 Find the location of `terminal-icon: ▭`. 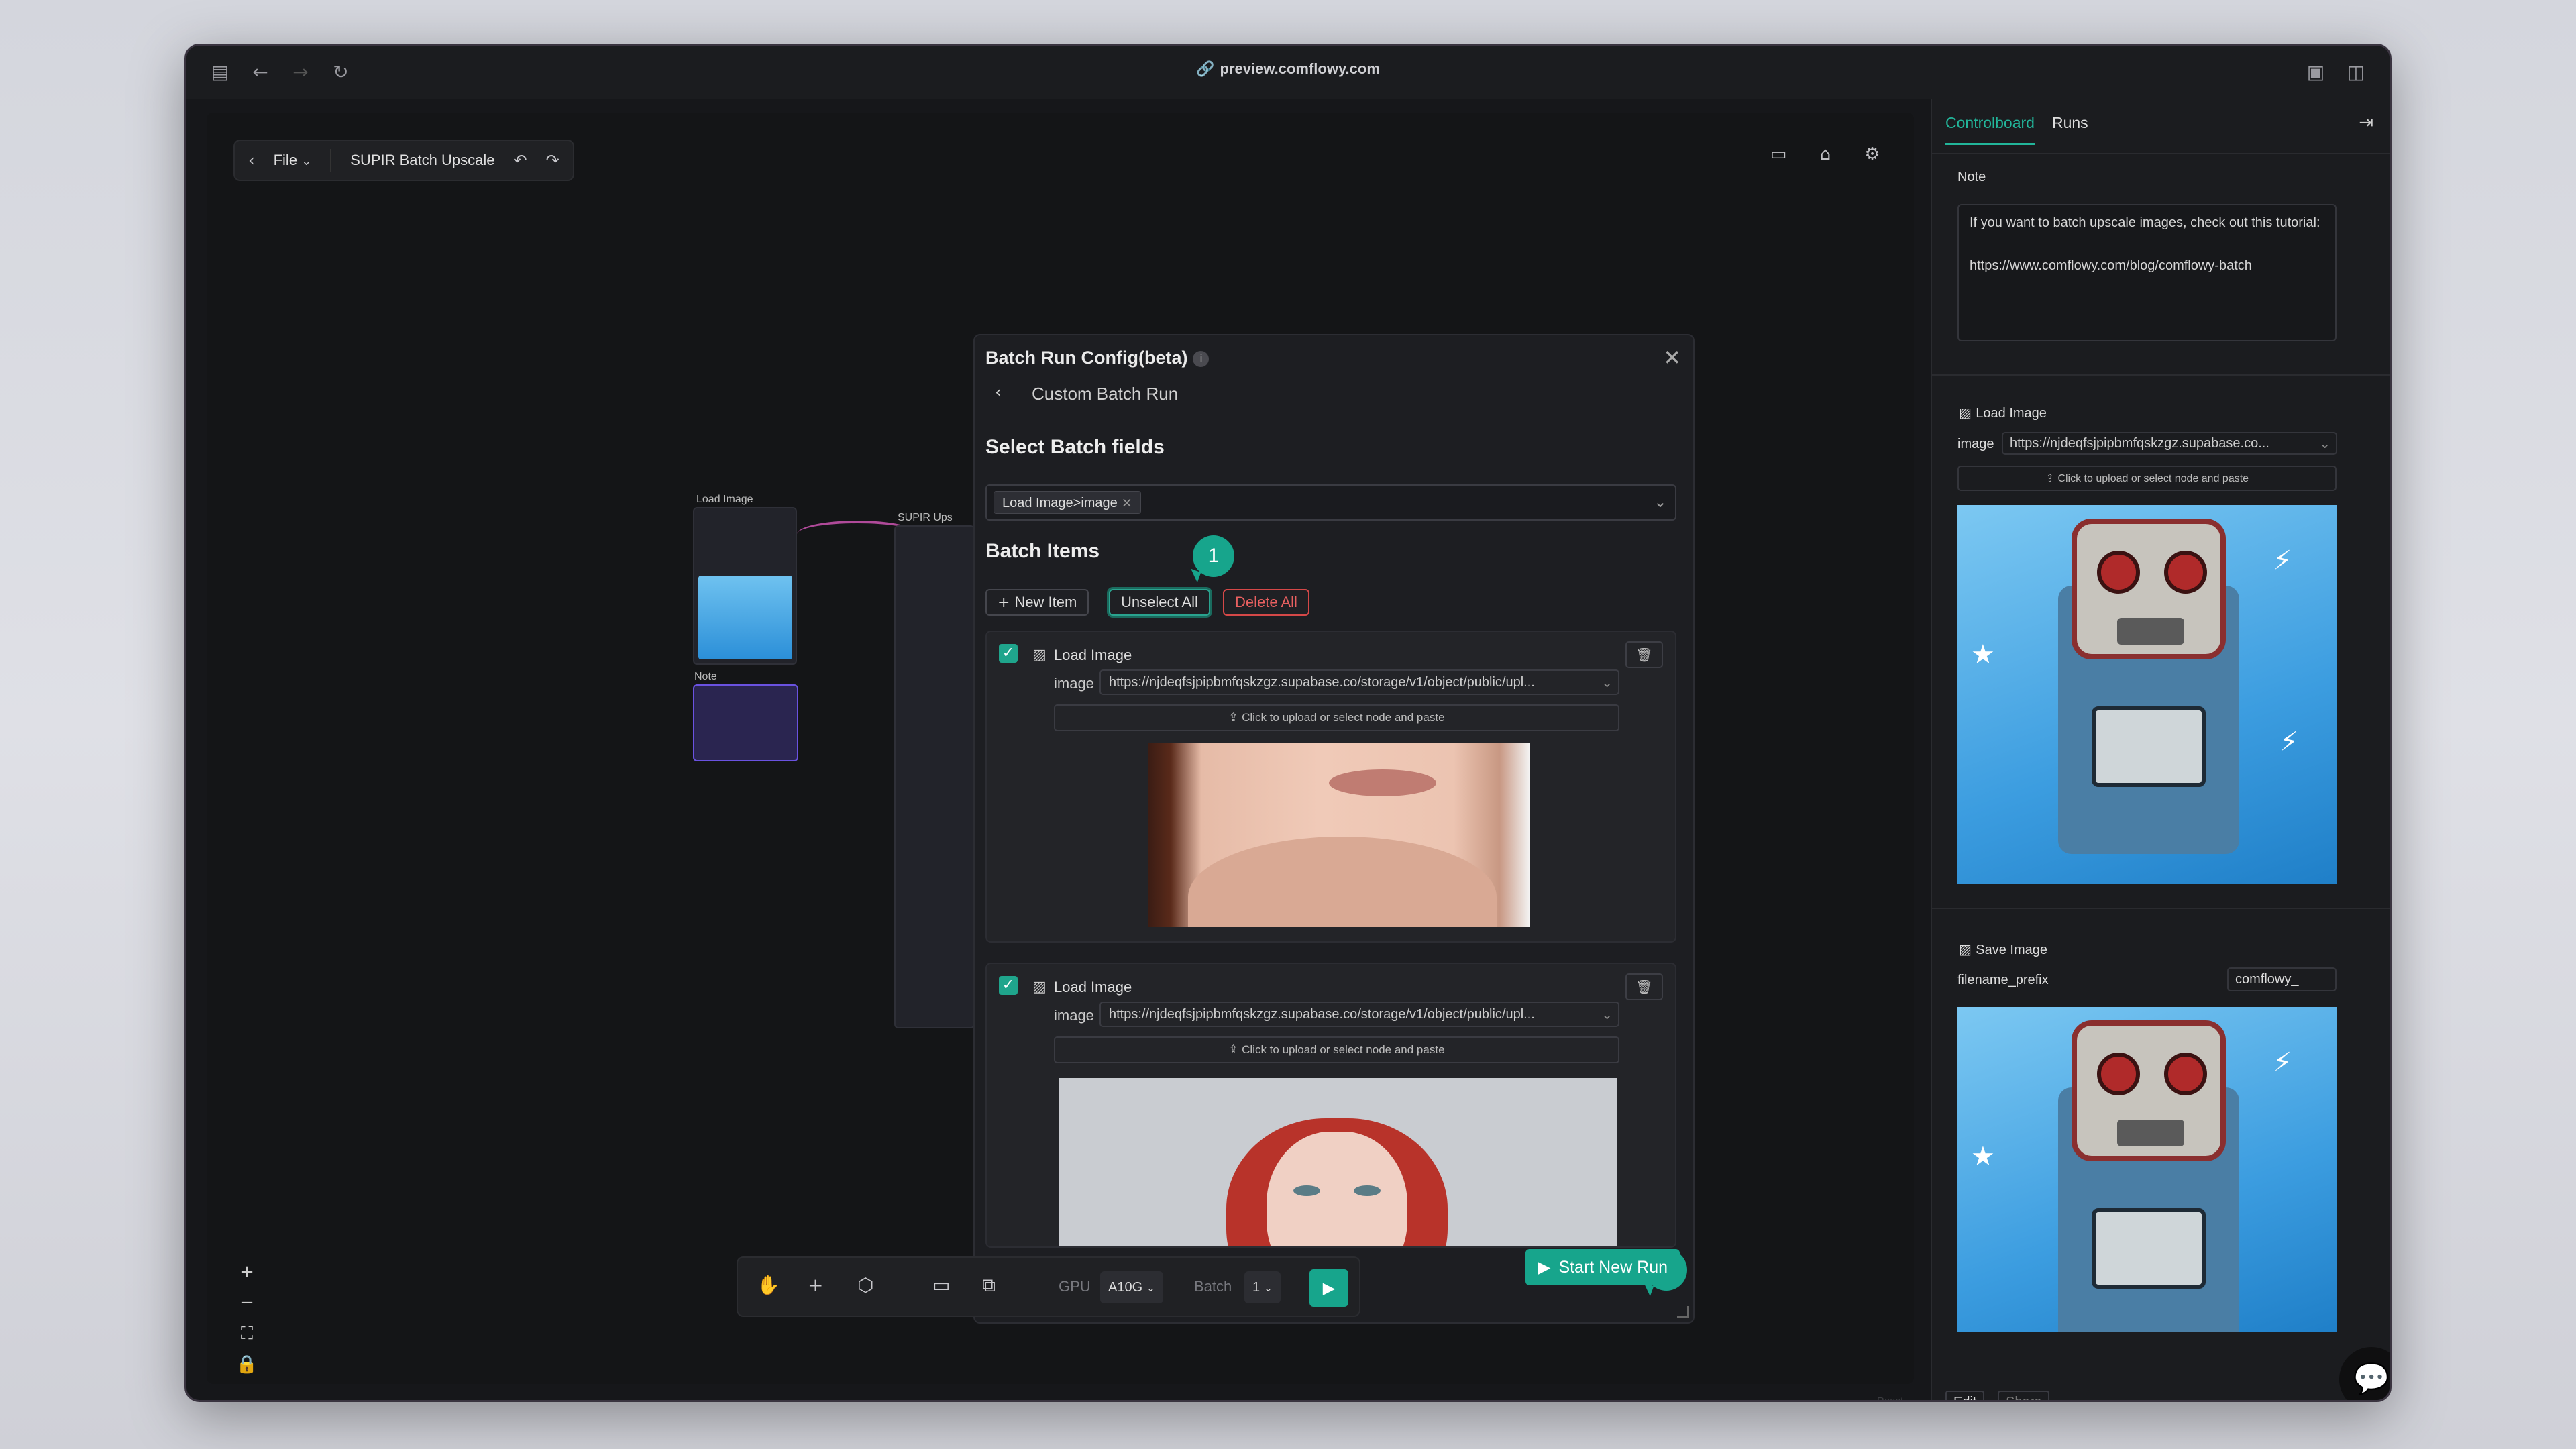

terminal-icon: ▭ is located at coordinates (941, 1285).